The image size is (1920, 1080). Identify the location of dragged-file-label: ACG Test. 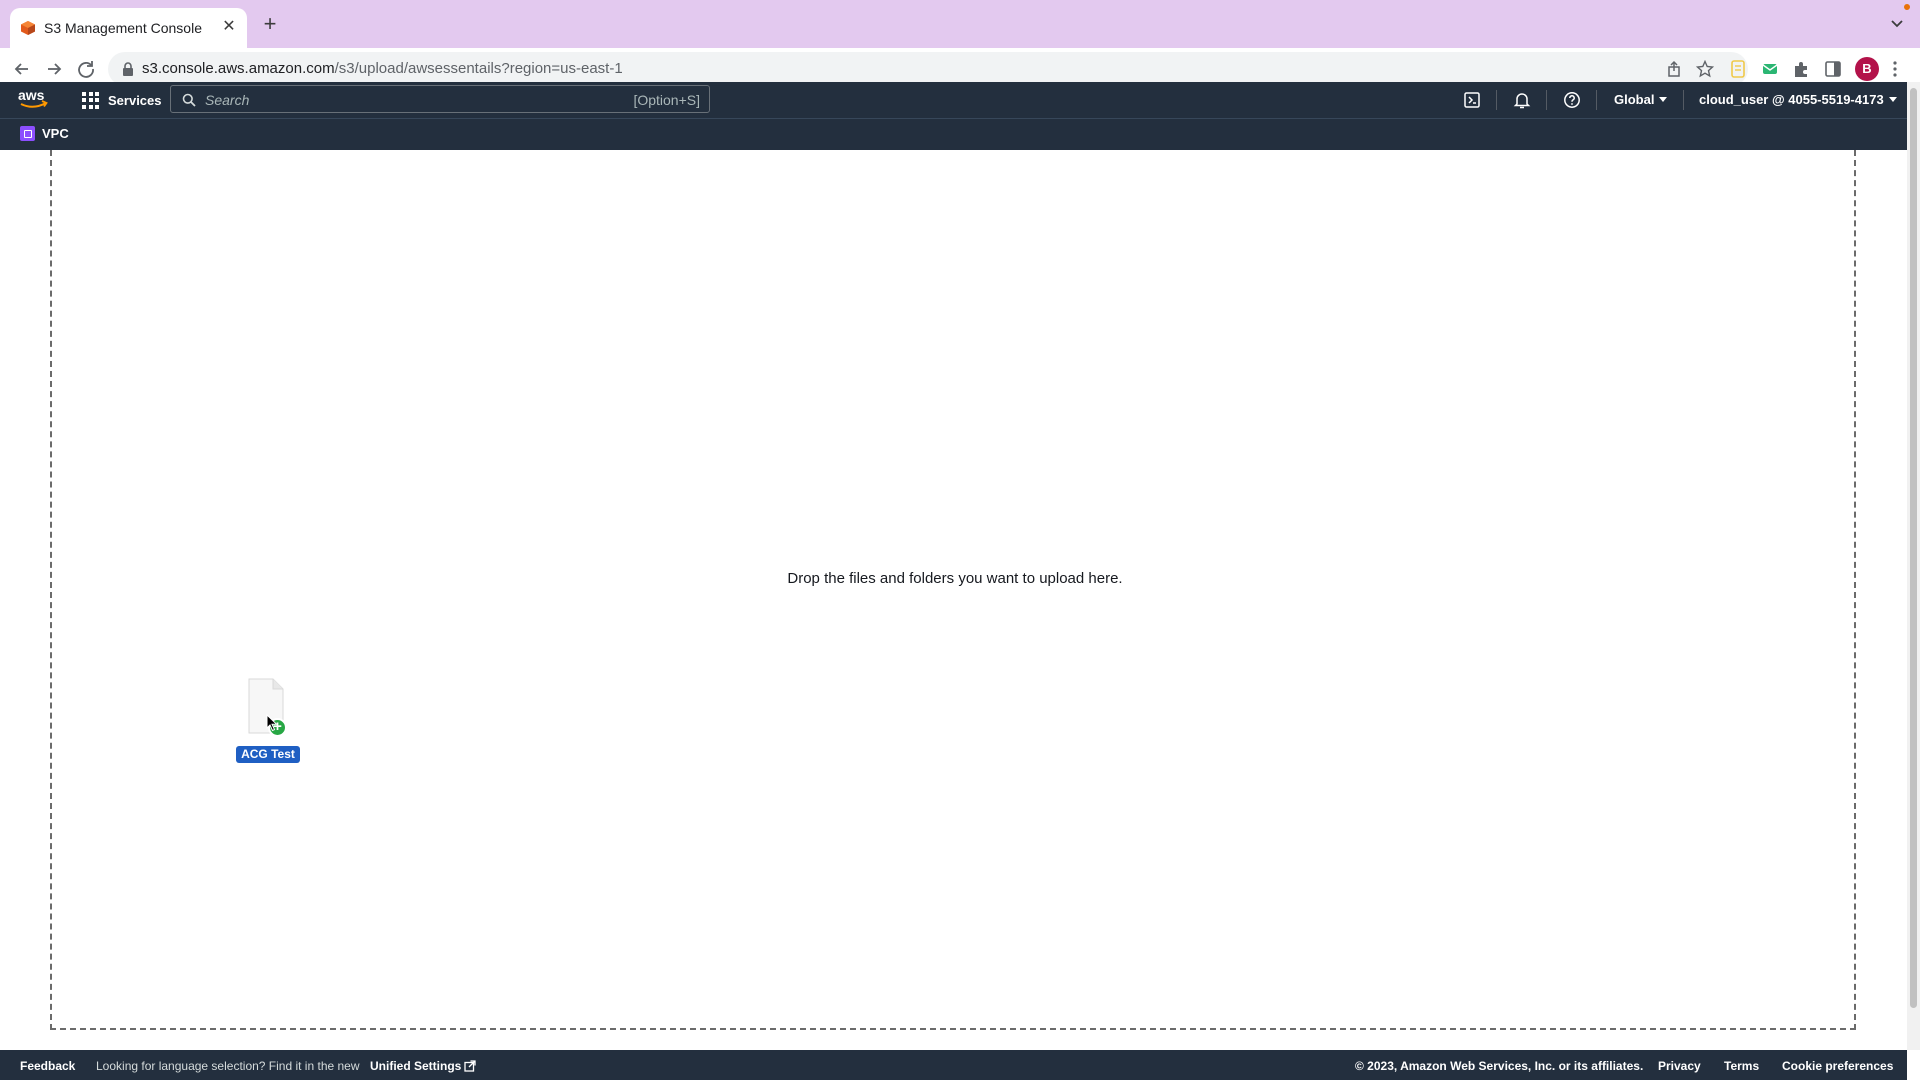
(268, 754).